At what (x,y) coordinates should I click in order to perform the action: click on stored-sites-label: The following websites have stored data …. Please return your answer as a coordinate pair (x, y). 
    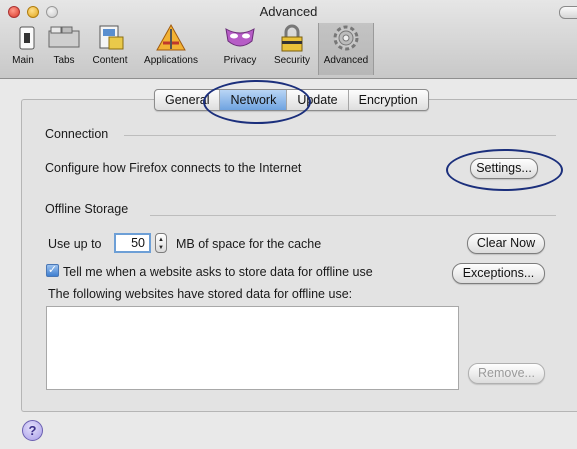
    Looking at the image, I should click on (200, 294).